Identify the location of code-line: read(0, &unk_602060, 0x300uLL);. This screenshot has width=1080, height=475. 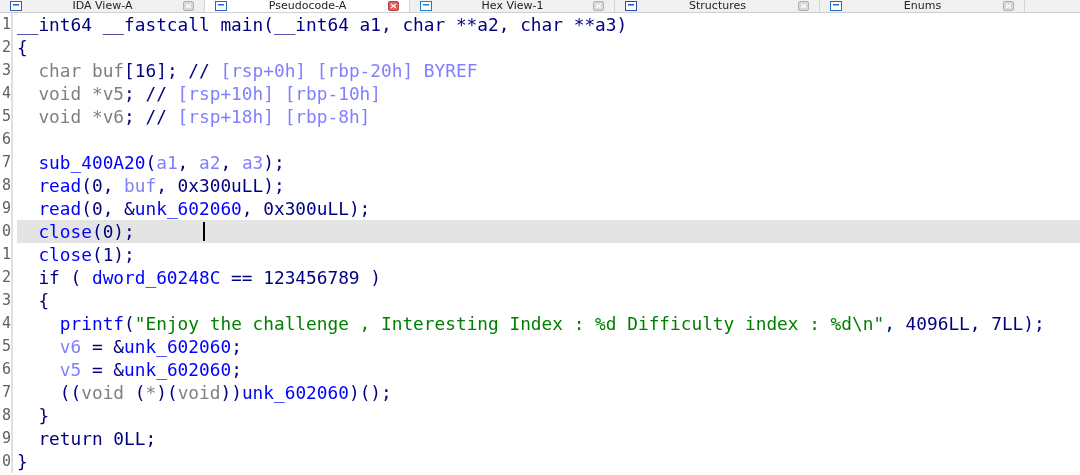
(204, 208).